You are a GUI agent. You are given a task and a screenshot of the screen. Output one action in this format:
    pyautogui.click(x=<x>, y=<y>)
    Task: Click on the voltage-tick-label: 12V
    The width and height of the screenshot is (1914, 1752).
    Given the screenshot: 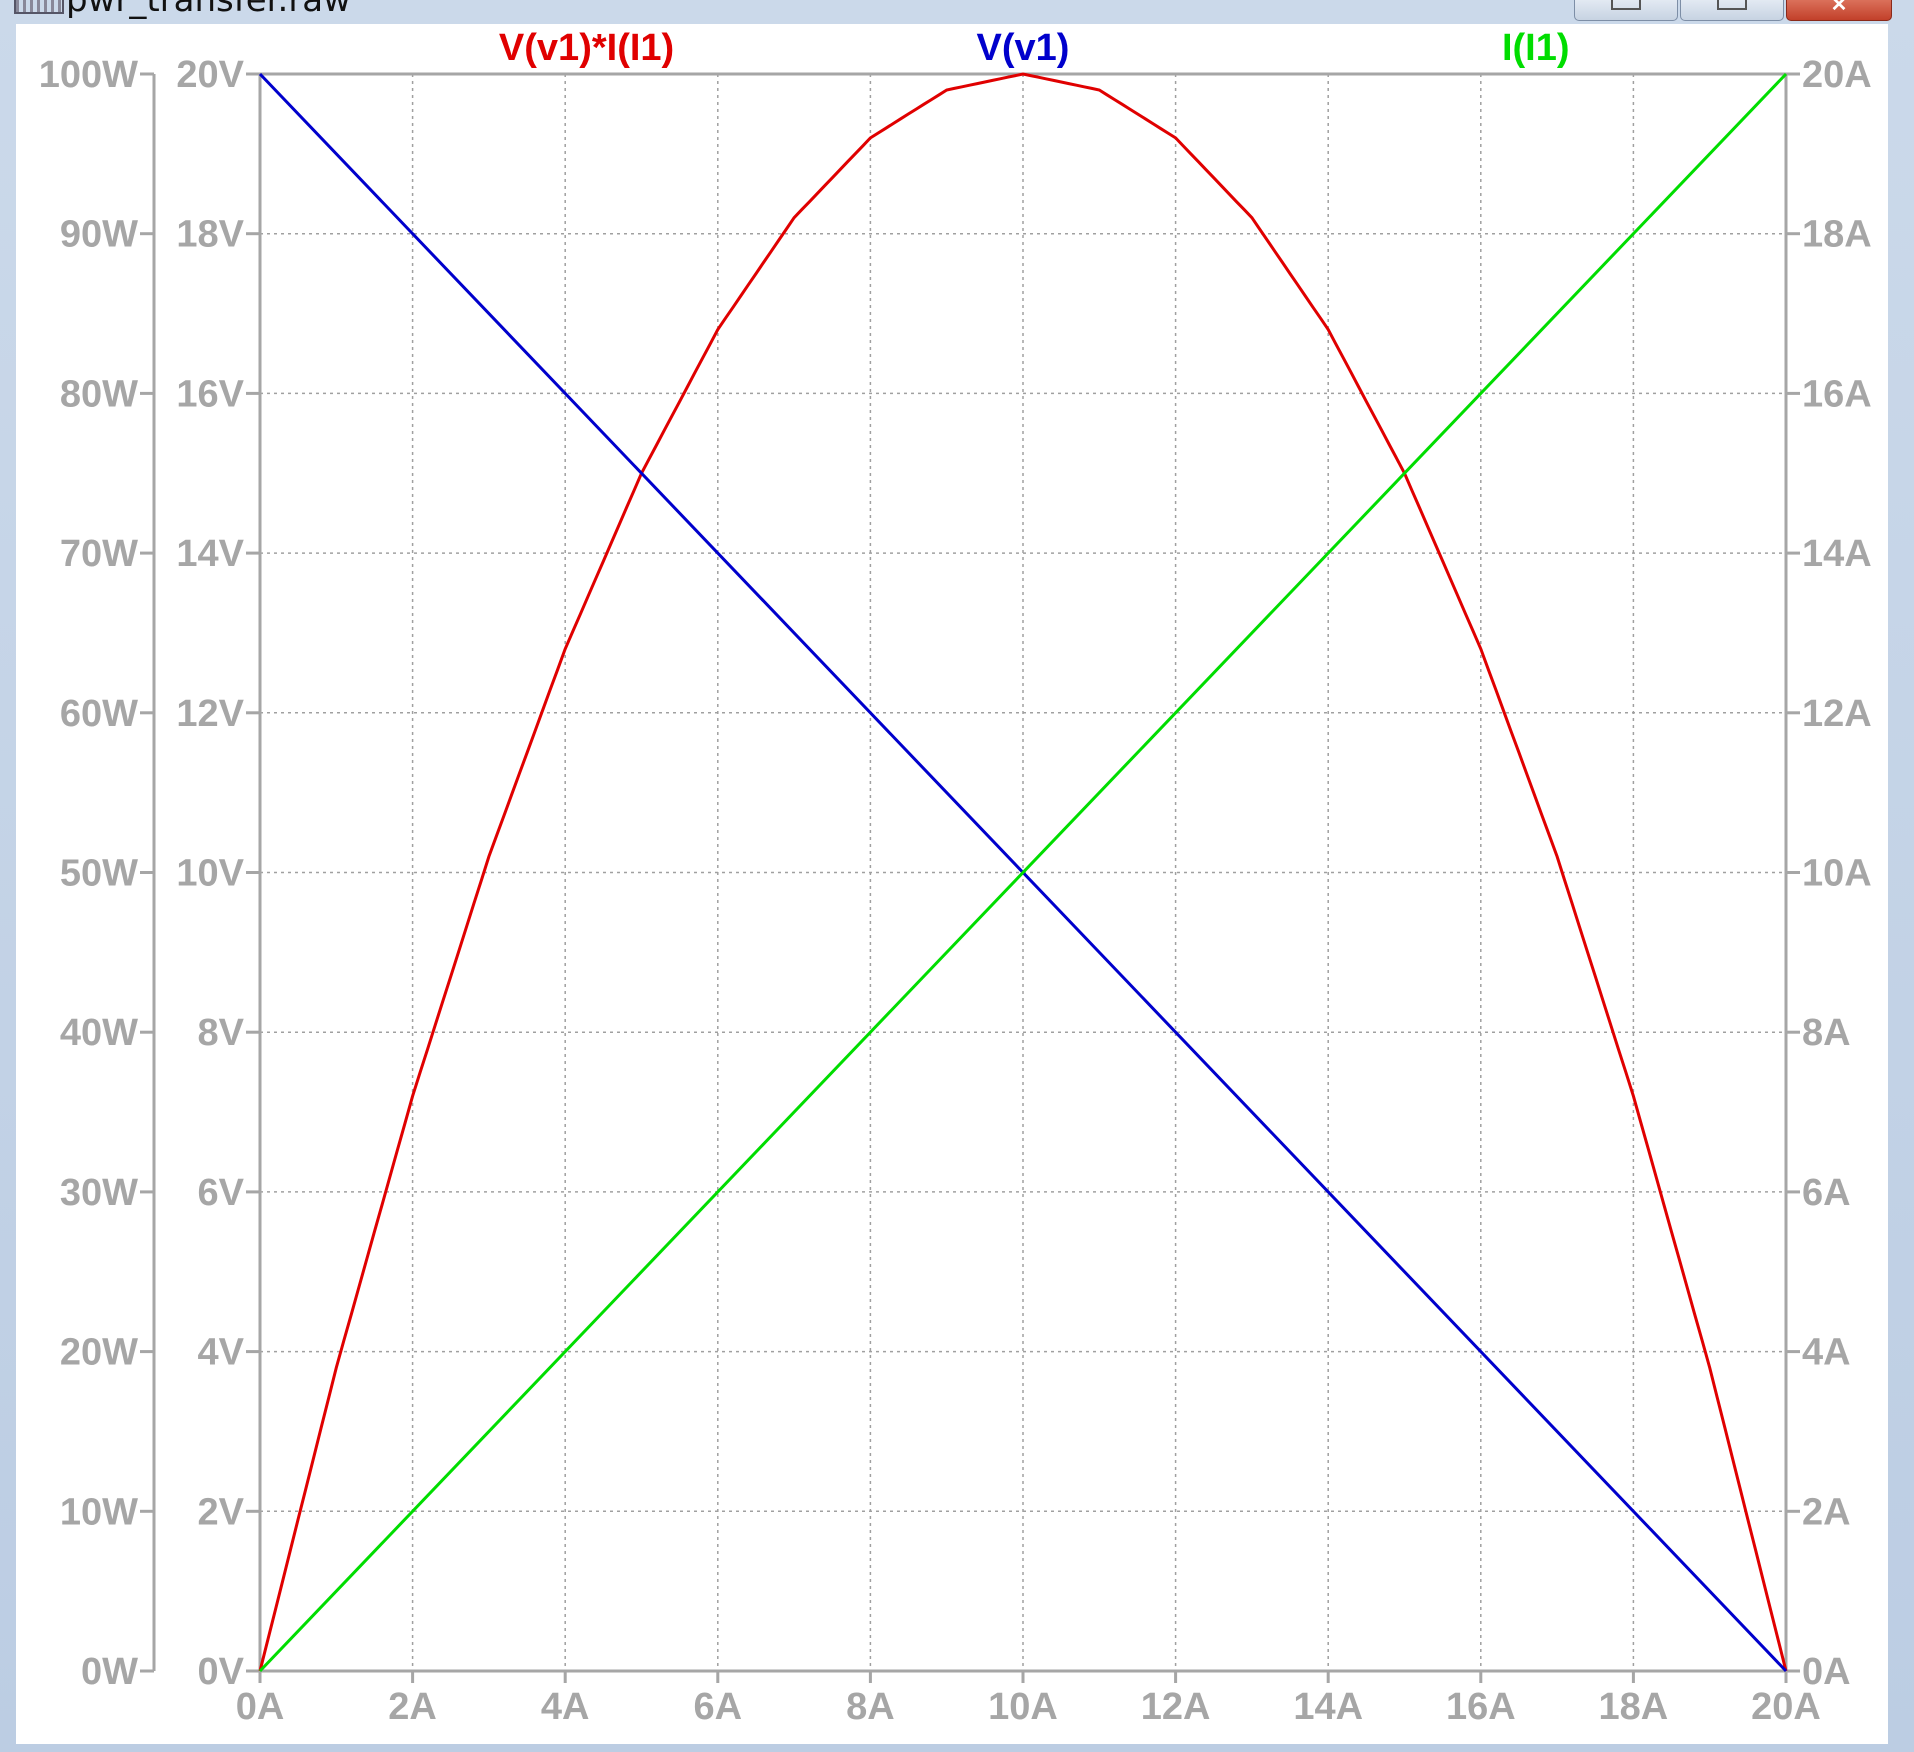 What is the action you would take?
    pyautogui.click(x=210, y=714)
    